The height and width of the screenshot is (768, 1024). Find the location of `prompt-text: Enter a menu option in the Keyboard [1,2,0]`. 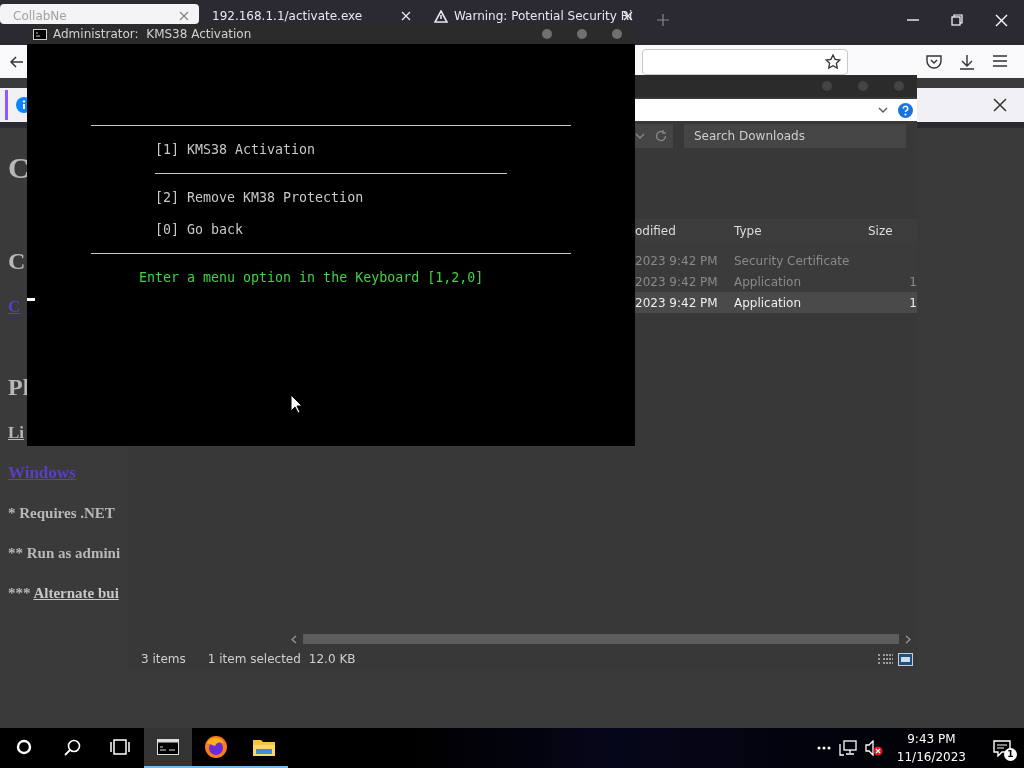

prompt-text: Enter a menu option in the Keyboard [1,2,0] is located at coordinates (311, 278).